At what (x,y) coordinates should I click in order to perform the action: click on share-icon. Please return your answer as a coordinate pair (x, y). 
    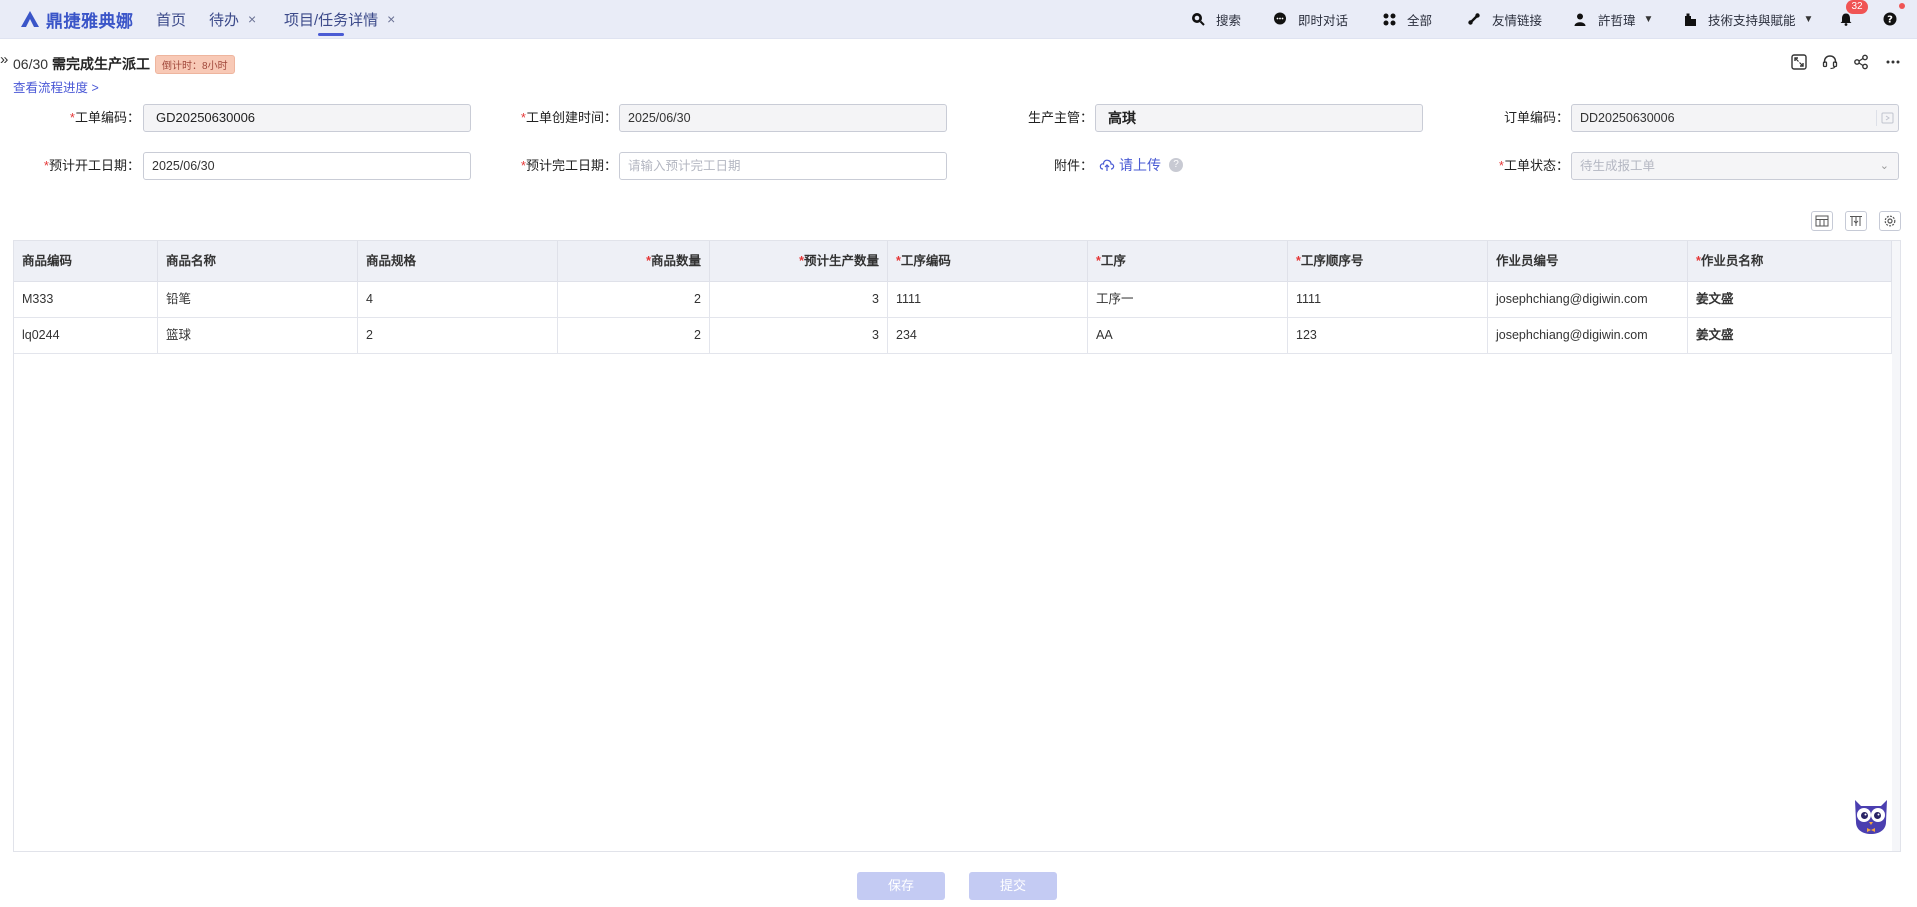
    Looking at the image, I should click on (1861, 62).